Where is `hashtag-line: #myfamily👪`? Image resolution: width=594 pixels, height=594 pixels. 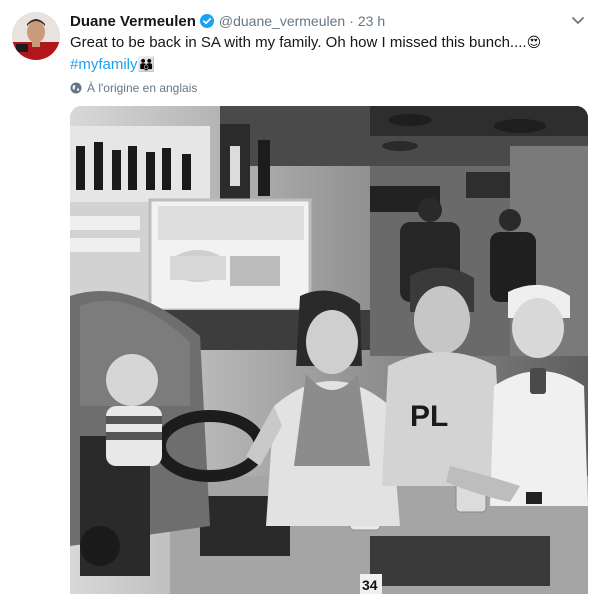 hashtag-line: #myfamily👪 is located at coordinates (112, 64).